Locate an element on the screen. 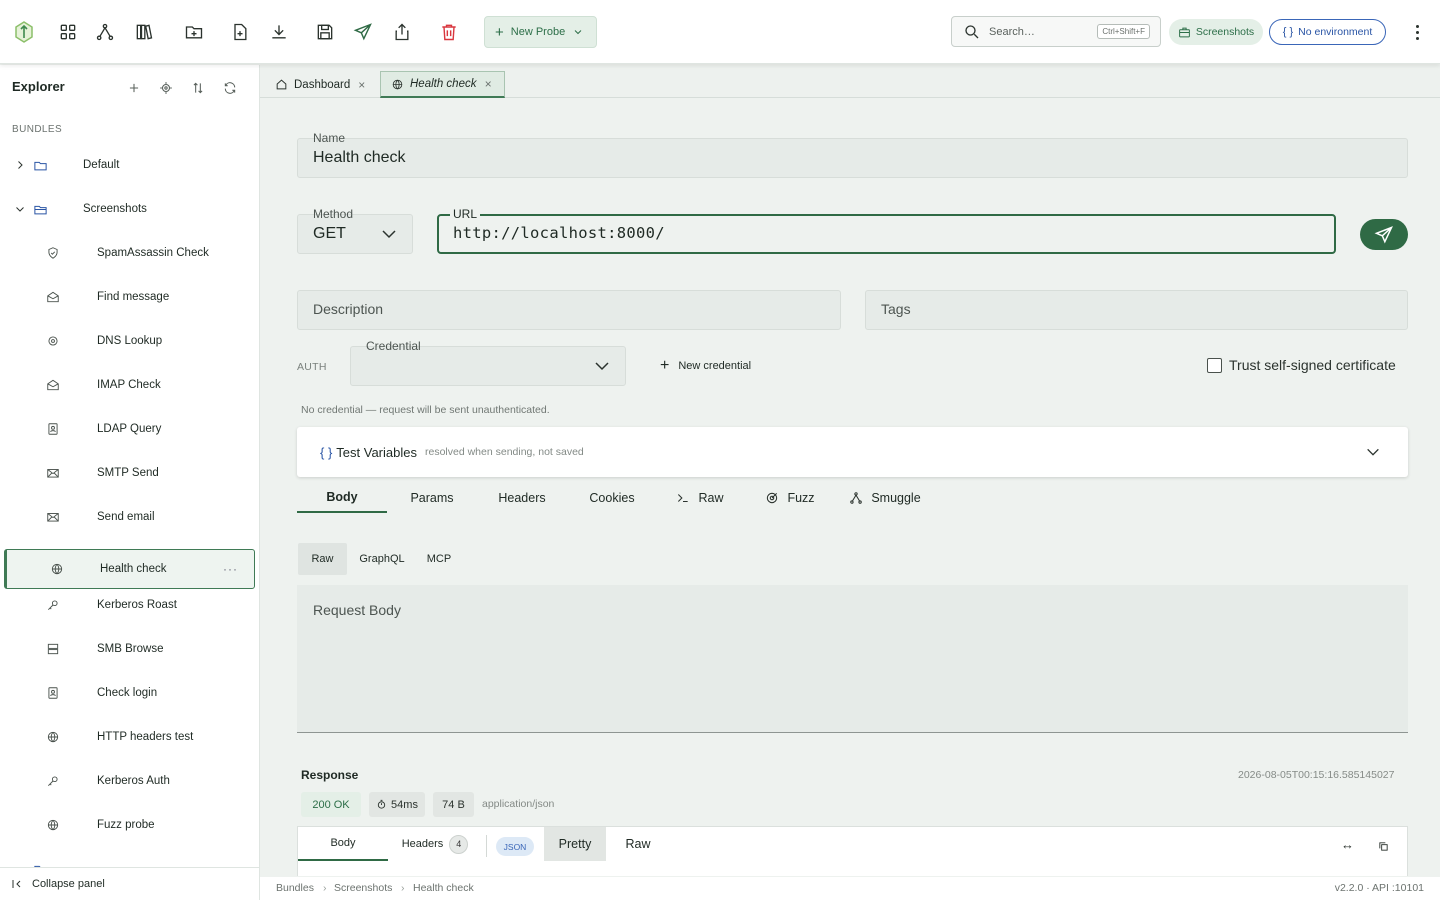 This screenshot has height=900, width=1440. response-timestamp: 2026-08-05T00:15:16.585145027 is located at coordinates (1316, 775).